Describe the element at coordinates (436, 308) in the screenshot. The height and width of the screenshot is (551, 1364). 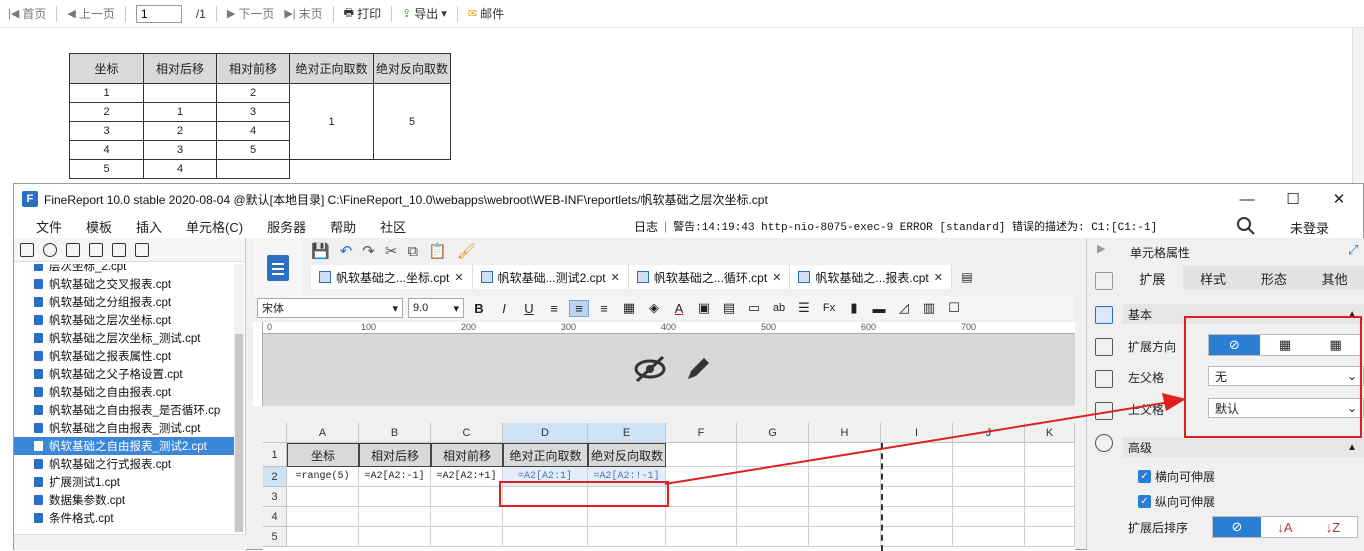
I see `font-size-select: 9.0 ▾` at that location.